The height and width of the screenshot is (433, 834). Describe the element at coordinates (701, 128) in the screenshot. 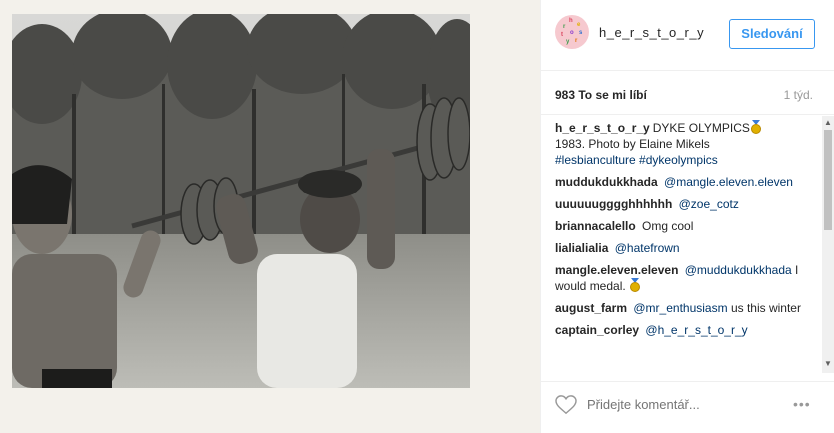

I see `caption-title: DYKE OLYMPICS` at that location.